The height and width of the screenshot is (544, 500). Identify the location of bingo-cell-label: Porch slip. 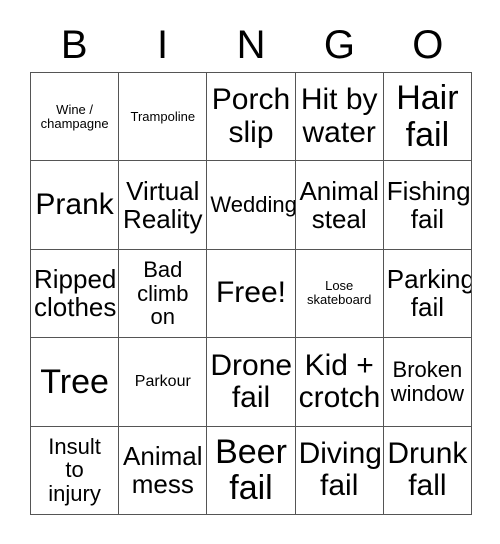
(251, 116).